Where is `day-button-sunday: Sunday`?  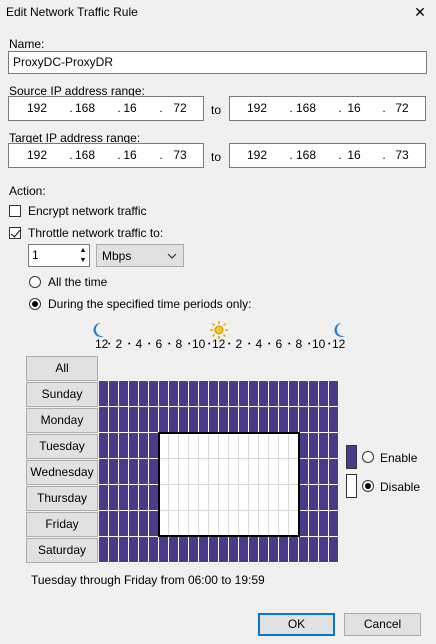 day-button-sunday: Sunday is located at coordinates (62, 394).